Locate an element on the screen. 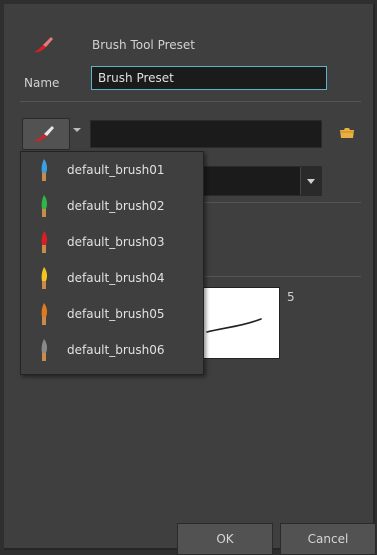 Image resolution: width=377 pixels, height=555 pixels. preset-name-field is located at coordinates (206, 134).